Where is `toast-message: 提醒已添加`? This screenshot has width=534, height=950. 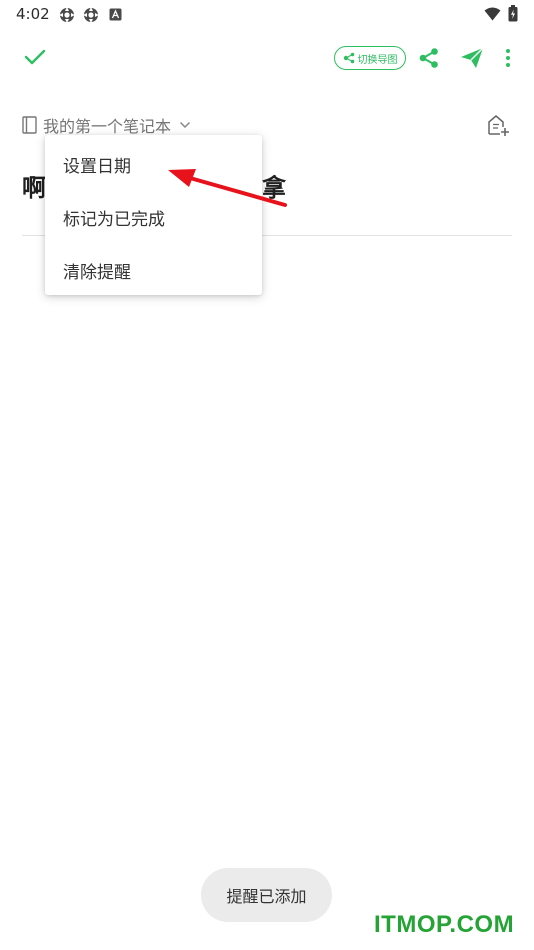 toast-message: 提醒已添加 is located at coordinates (266, 895).